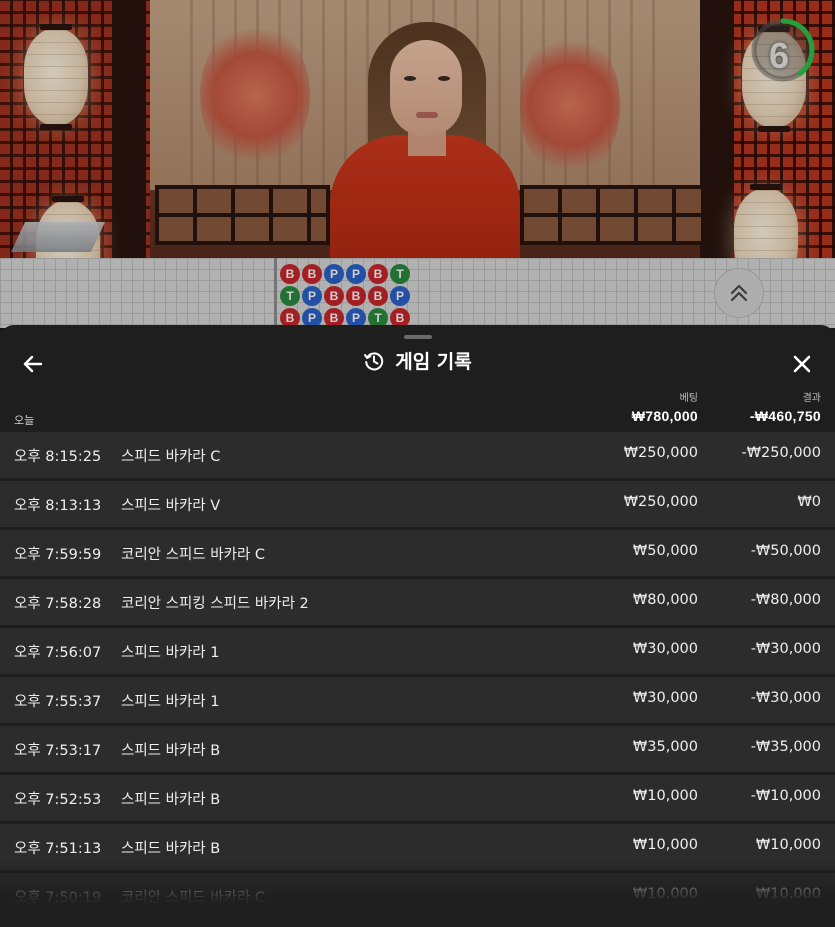 Image resolution: width=835 pixels, height=927 pixels. I want to click on row-time: 오후 7:51:13, so click(58, 849).